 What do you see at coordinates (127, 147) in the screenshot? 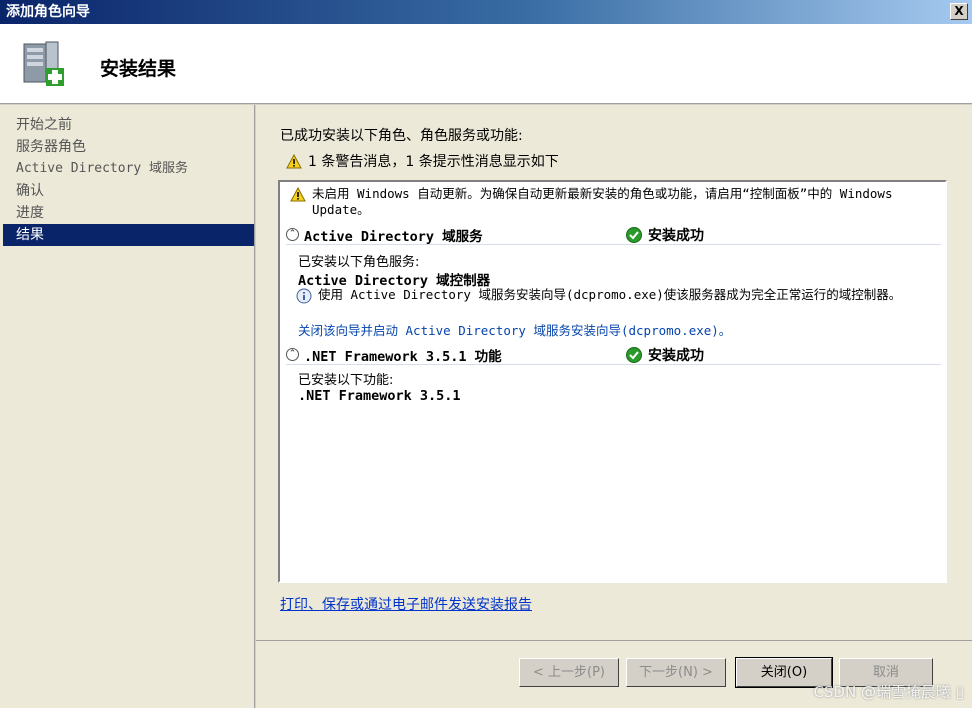
I see `sidebar-item-server-roles: 服务器角色` at bounding box center [127, 147].